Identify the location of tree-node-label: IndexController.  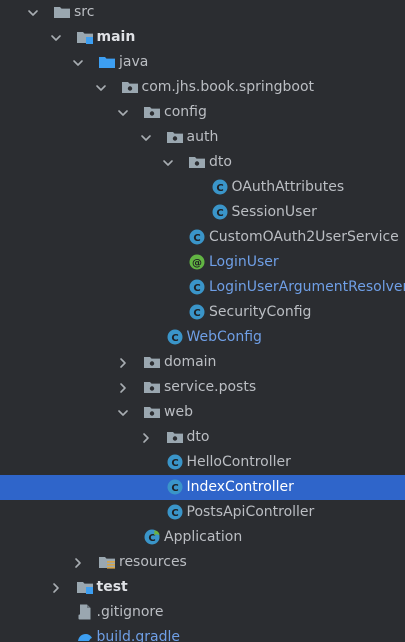
(240, 487).